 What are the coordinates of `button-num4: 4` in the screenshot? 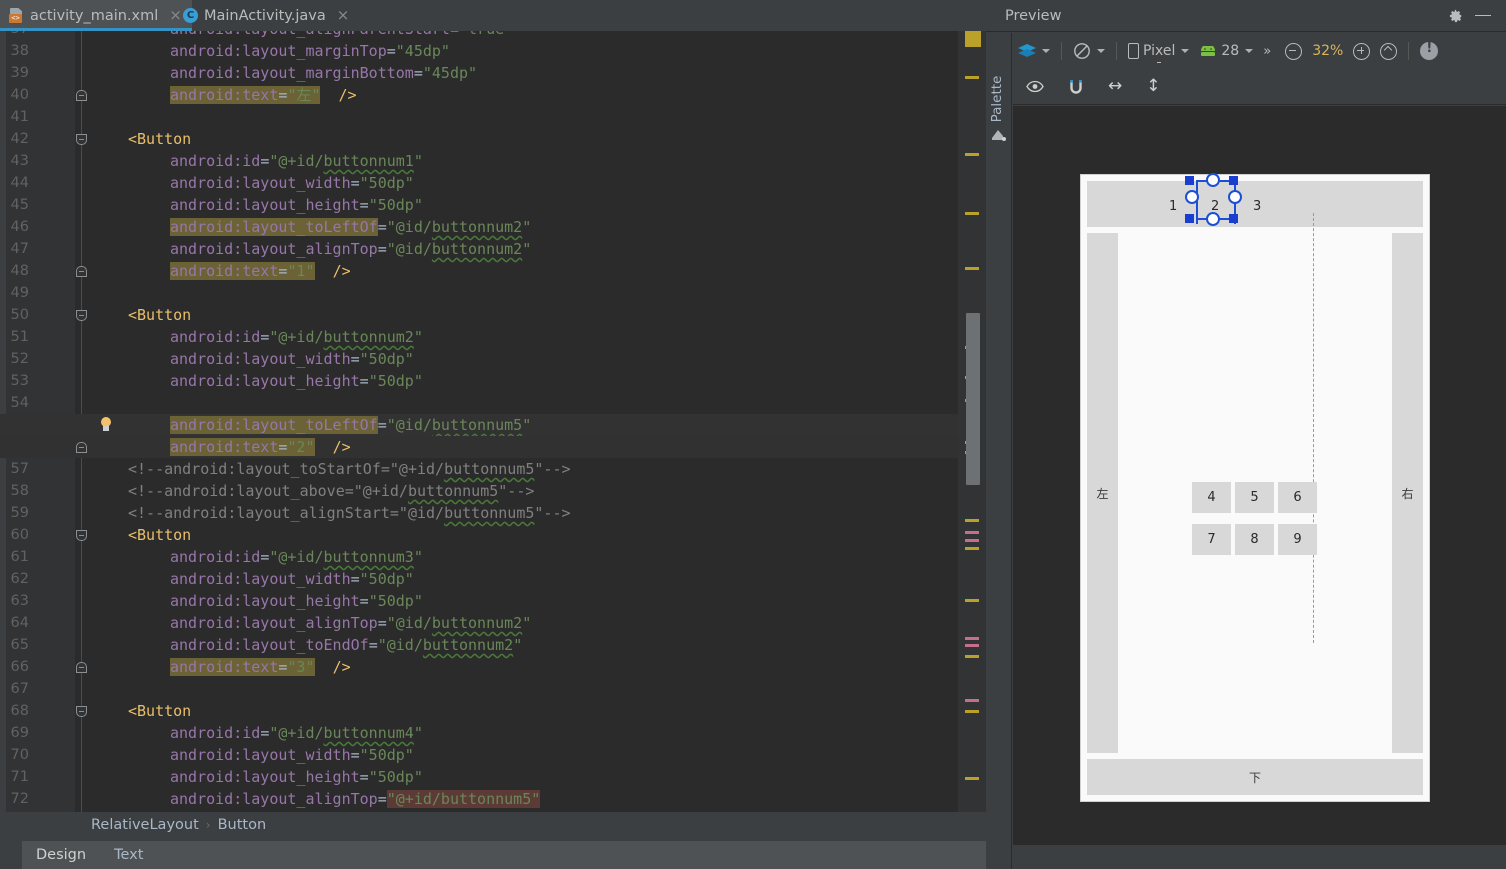 It's located at (1211, 497).